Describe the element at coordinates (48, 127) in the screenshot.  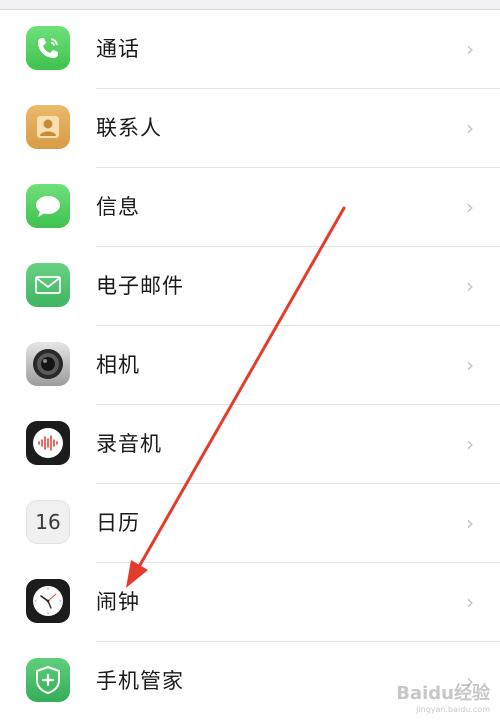
I see `contacts-icon` at that location.